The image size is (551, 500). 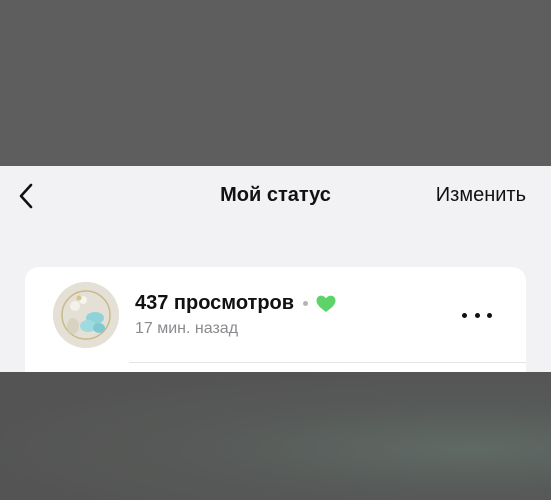 What do you see at coordinates (306, 303) in the screenshot?
I see `separator-dot` at bounding box center [306, 303].